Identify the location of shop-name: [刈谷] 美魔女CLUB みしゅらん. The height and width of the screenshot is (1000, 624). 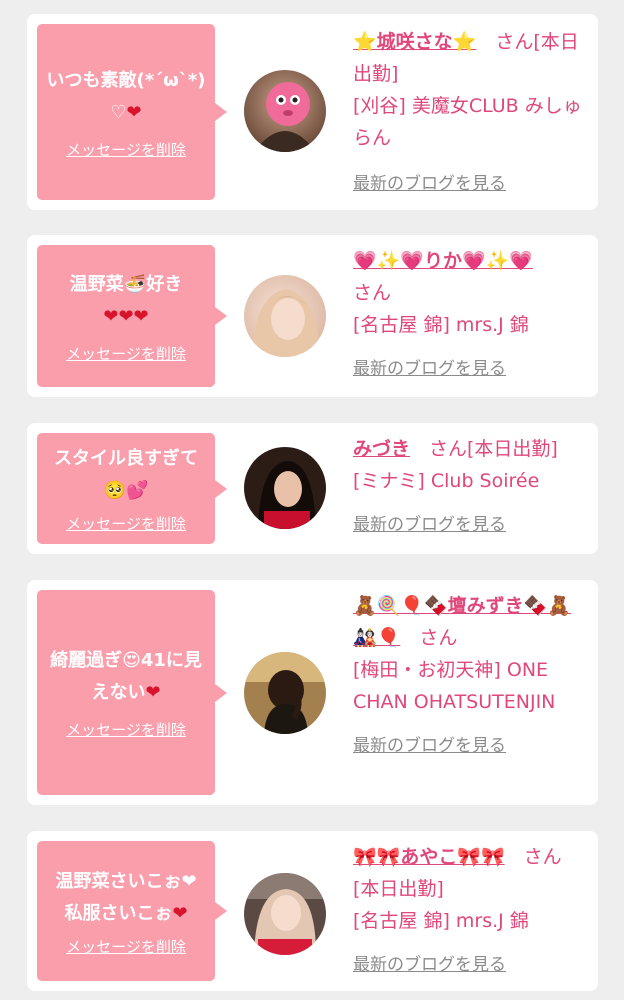
(467, 122).